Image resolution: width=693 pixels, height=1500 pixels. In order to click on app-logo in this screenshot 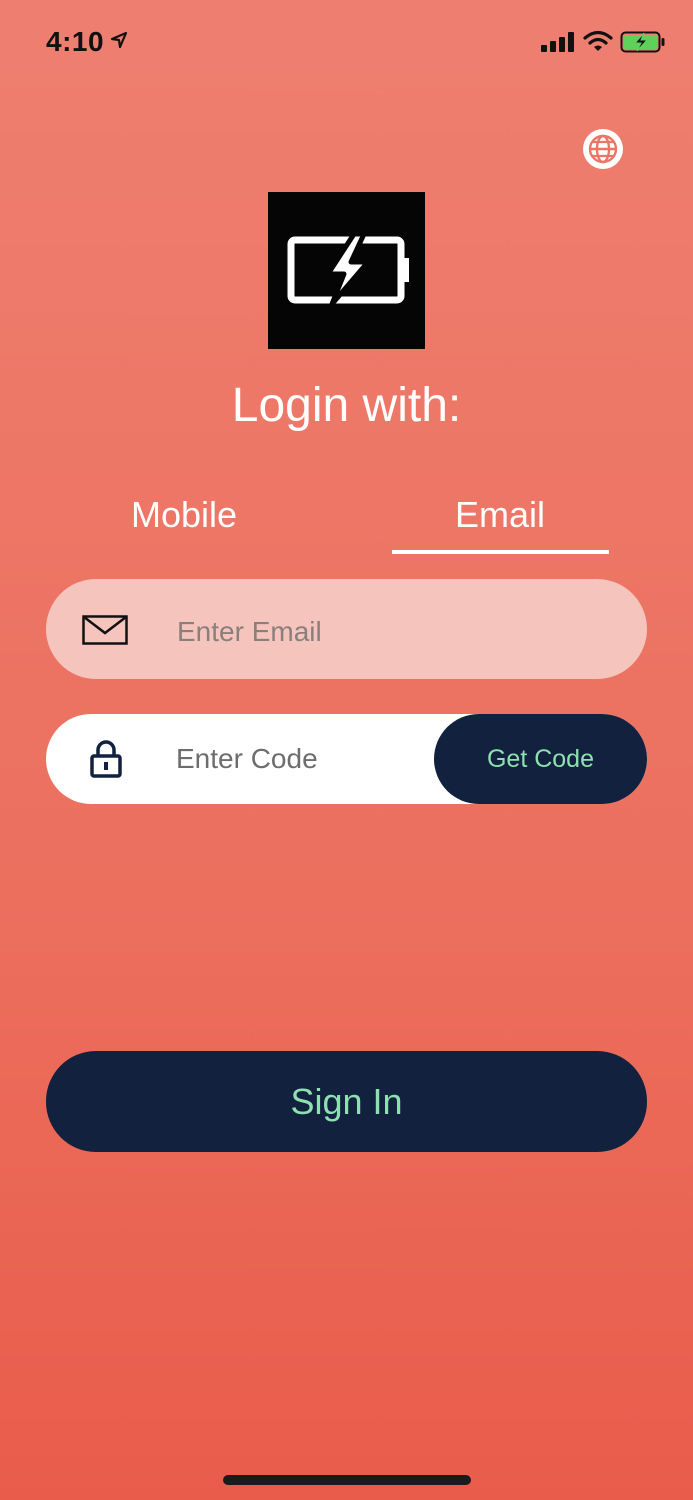, I will do `click(346, 270)`.